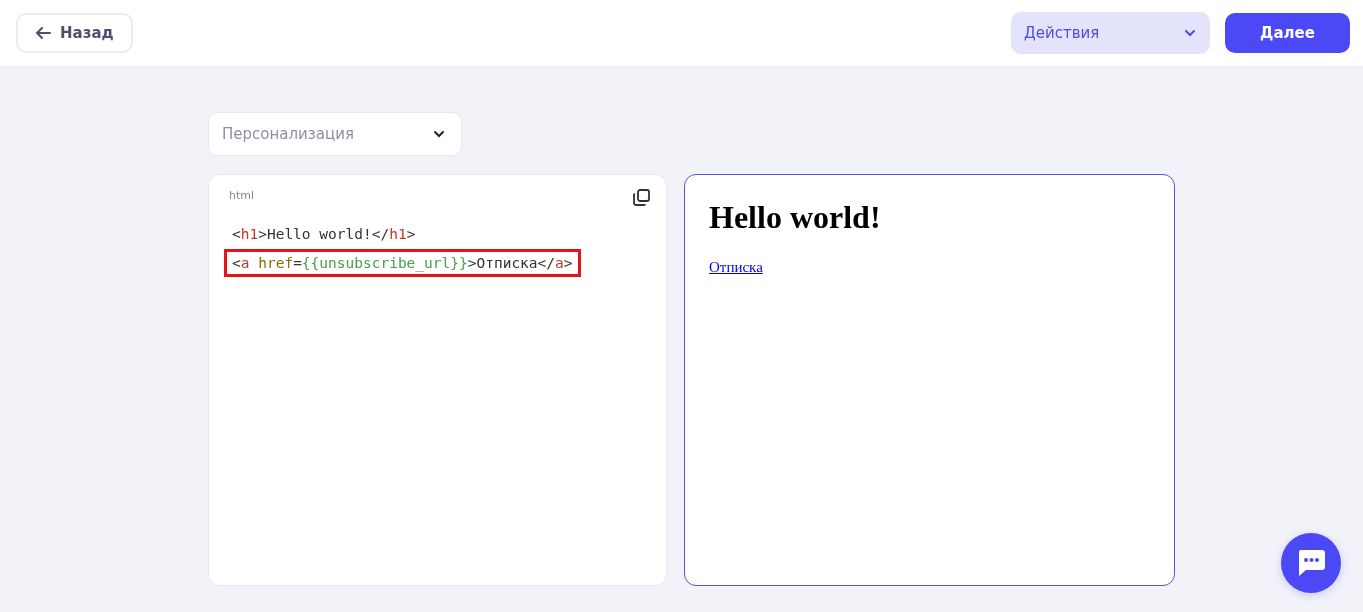 The width and height of the screenshot is (1363, 612). What do you see at coordinates (335, 134) in the screenshot?
I see `personalization-dropdown: Персонализация` at bounding box center [335, 134].